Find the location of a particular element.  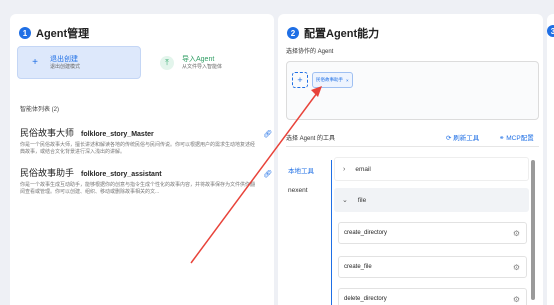

step-badge: 1 is located at coordinates (25, 33).